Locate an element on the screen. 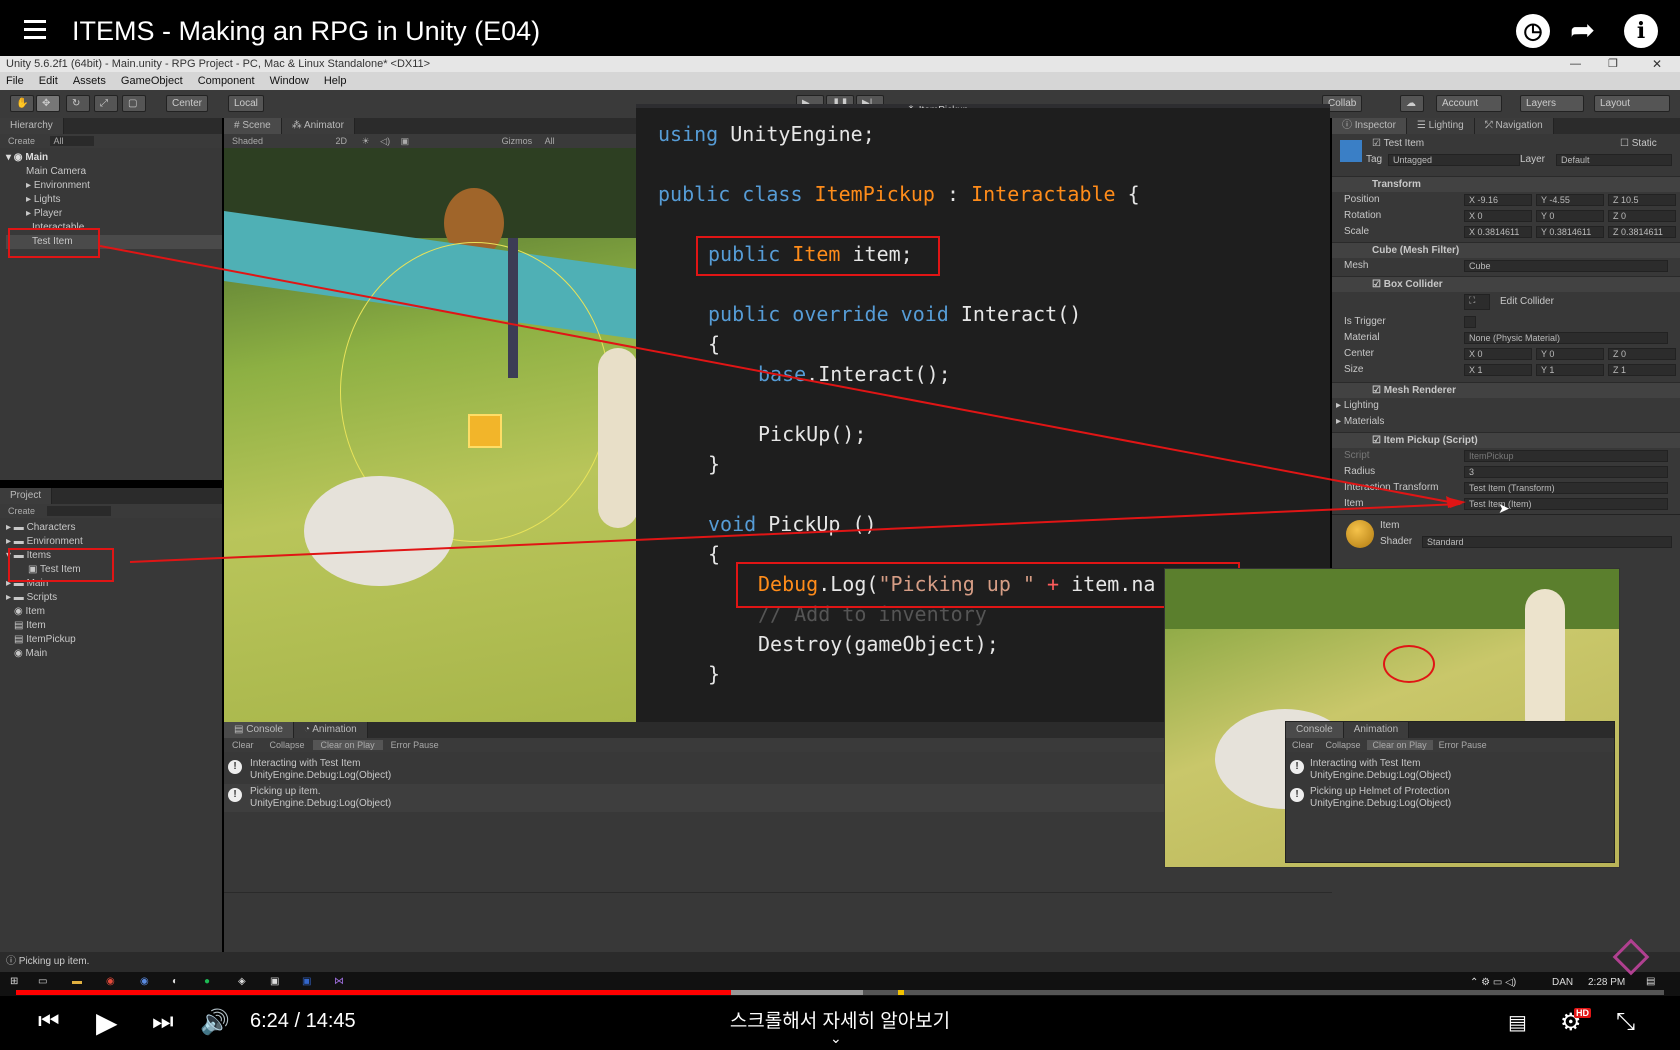 The width and height of the screenshot is (1680, 1050). chapter-marker is located at coordinates (901, 992).